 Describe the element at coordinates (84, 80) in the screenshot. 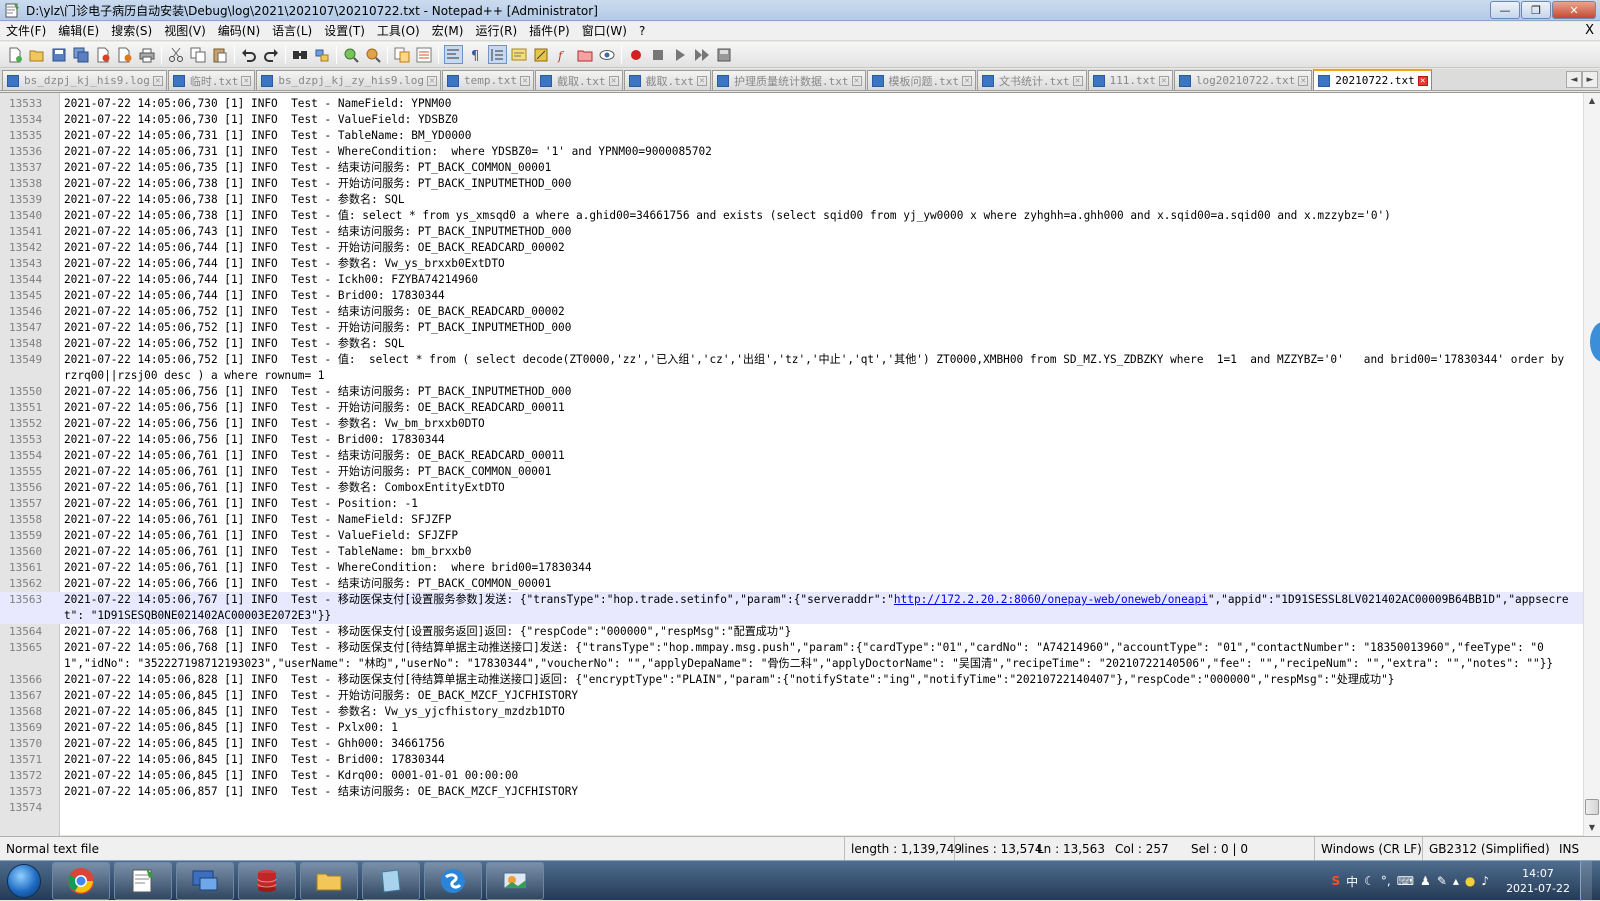

I see `tab-bs-dzpj-kj-his9-log: bs_dzpj_kj_his9.log ✕` at that location.